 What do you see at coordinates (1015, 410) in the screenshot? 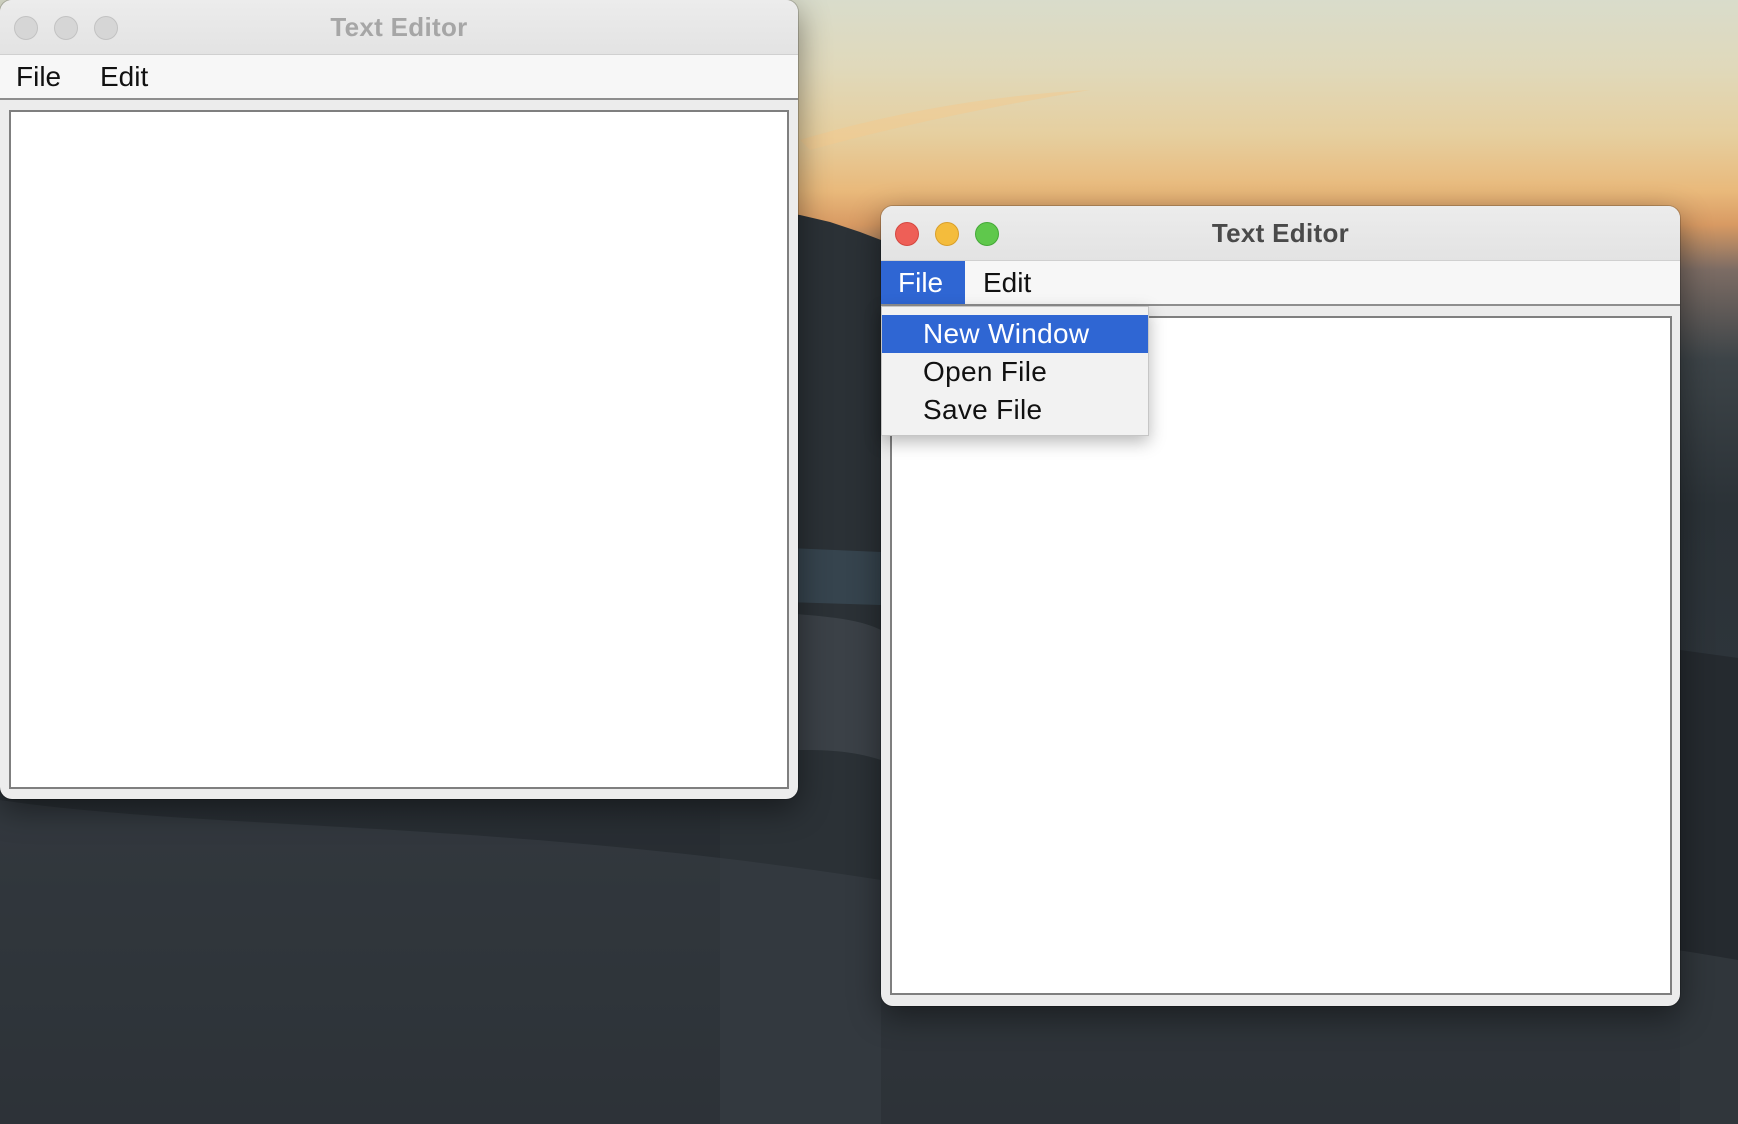
I see `menu-item-save-file: Save File` at bounding box center [1015, 410].